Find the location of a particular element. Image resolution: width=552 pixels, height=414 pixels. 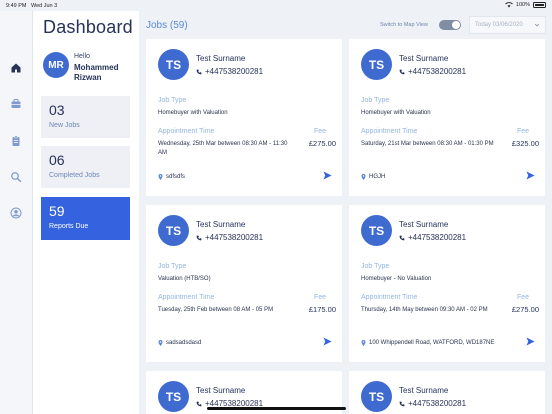

job-location: sdfsdfs is located at coordinates (171, 177).